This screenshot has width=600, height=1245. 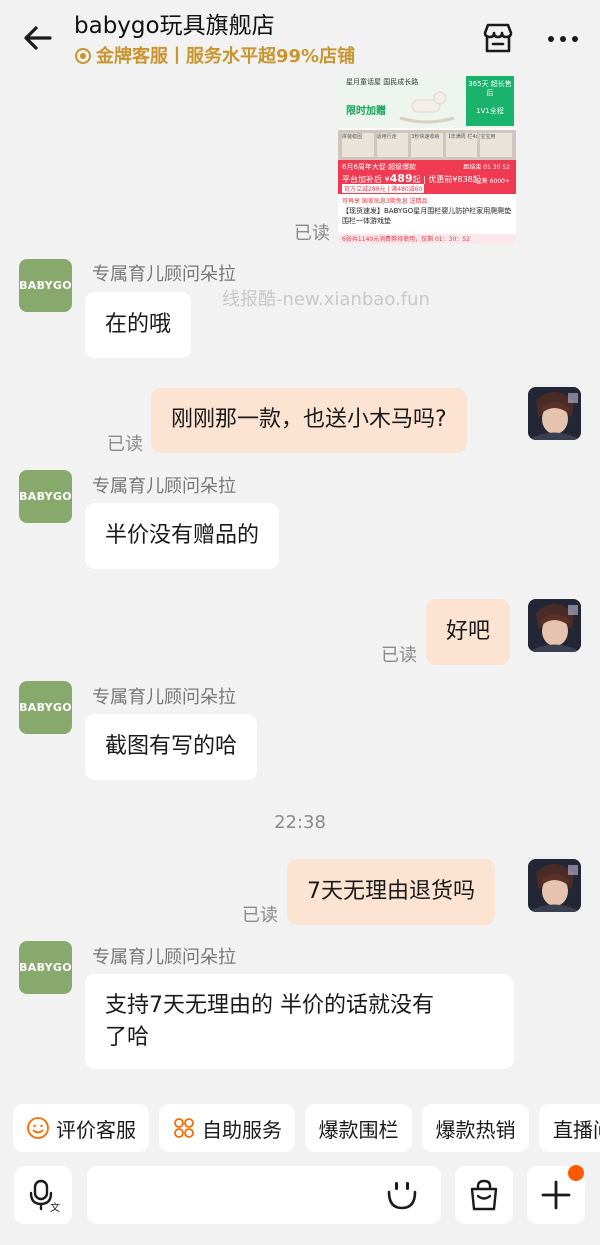 What do you see at coordinates (427, 216) in the screenshot?
I see `product-title: 【现货速发】BABYGO星月围栏婴儿防护栏家用爬爬垫围栏一体游戏垫` at bounding box center [427, 216].